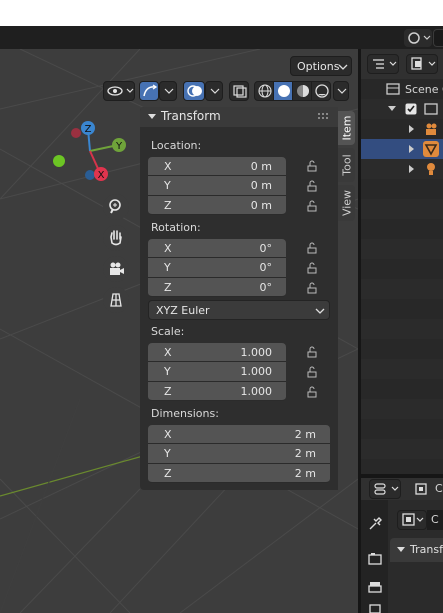 The width and height of the screenshot is (443, 613). I want to click on outliner-light-row, so click(402, 169).